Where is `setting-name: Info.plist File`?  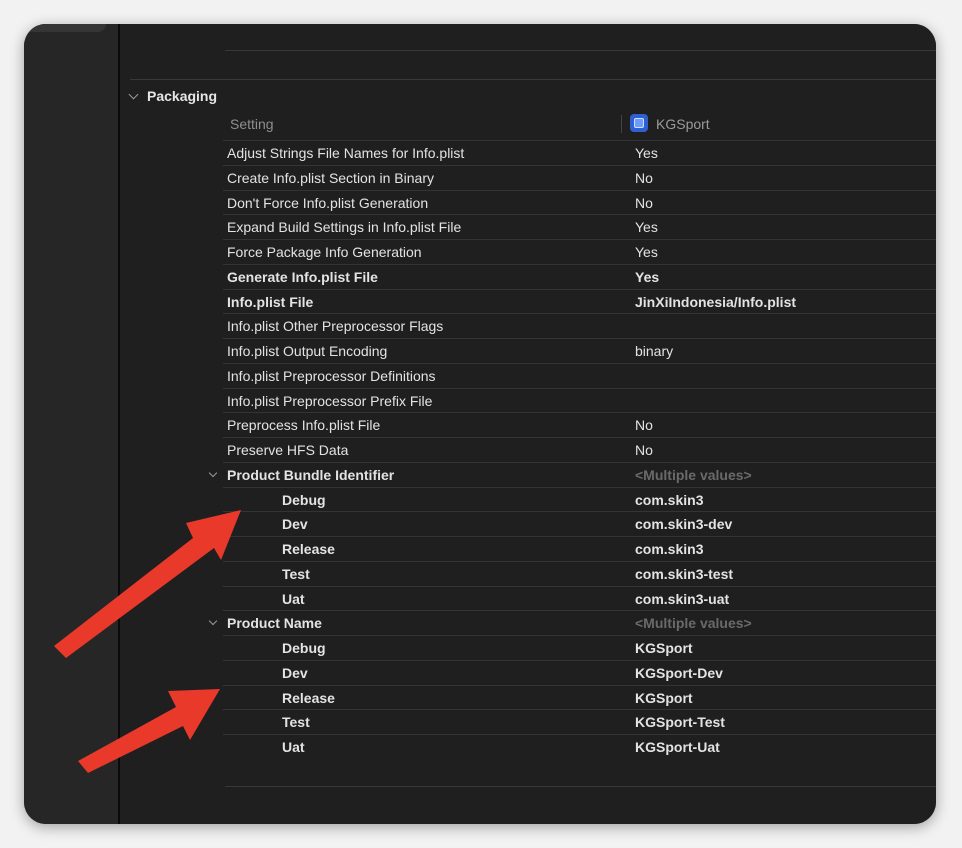
setting-name: Info.plist File is located at coordinates (270, 301).